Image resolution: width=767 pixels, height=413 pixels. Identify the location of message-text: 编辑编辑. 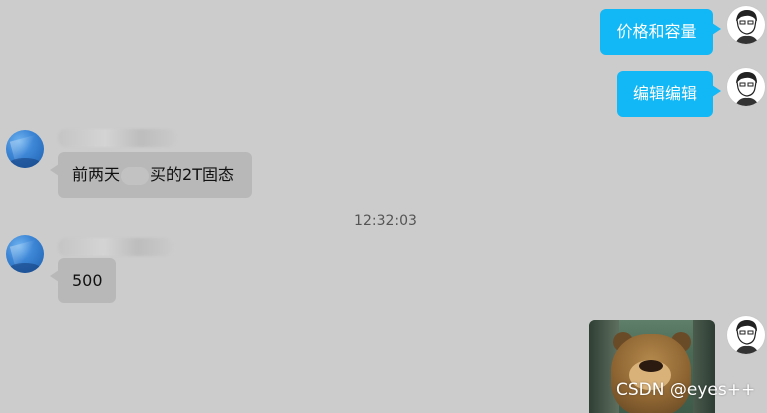
(664, 93).